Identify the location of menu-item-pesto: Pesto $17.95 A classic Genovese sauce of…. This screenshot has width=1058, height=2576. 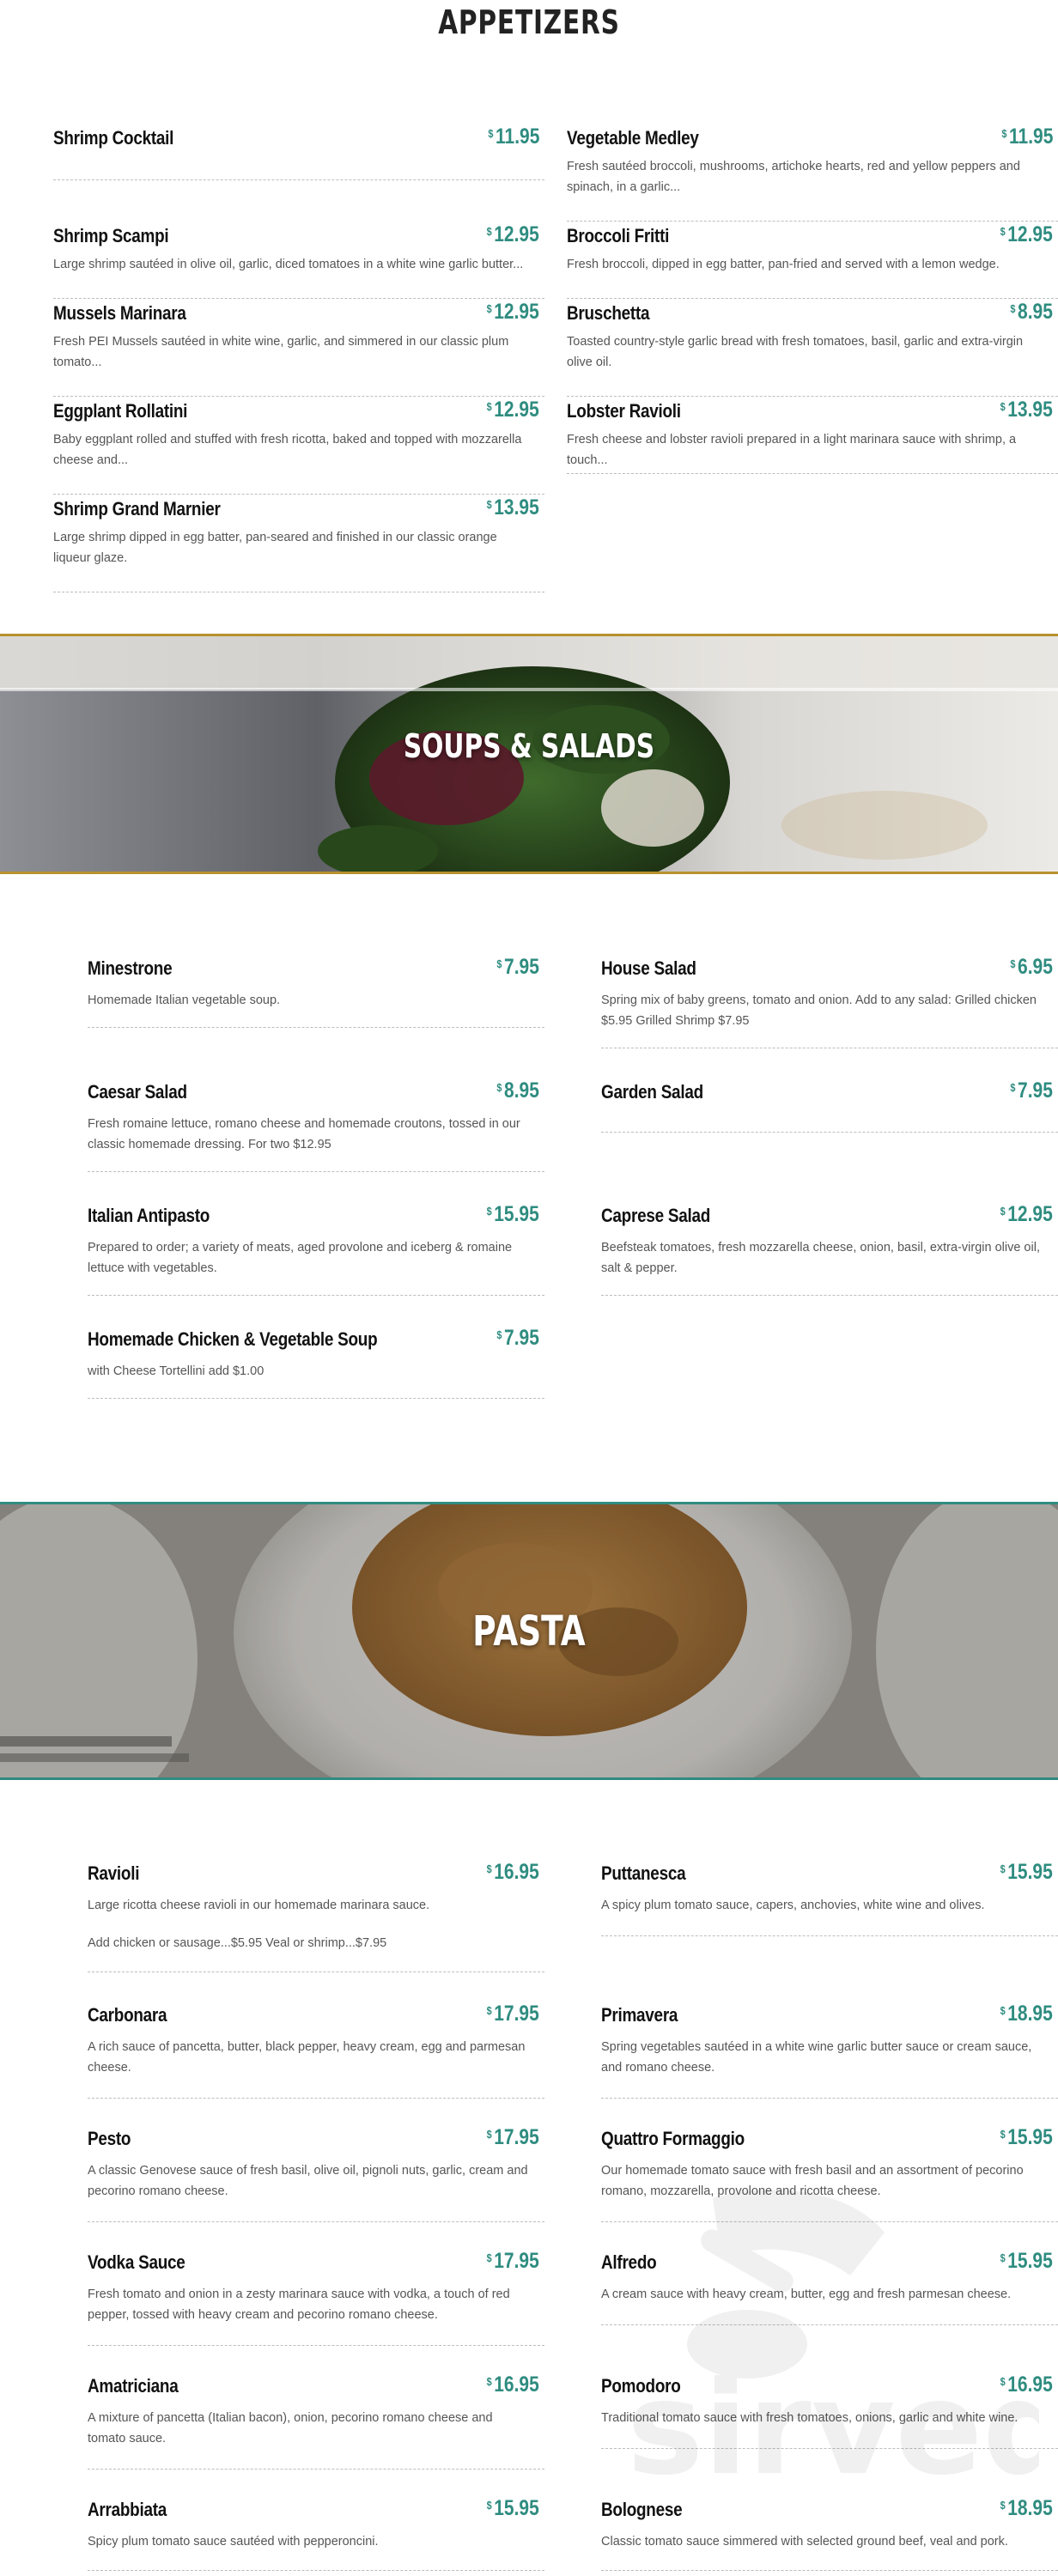
(316, 2173).